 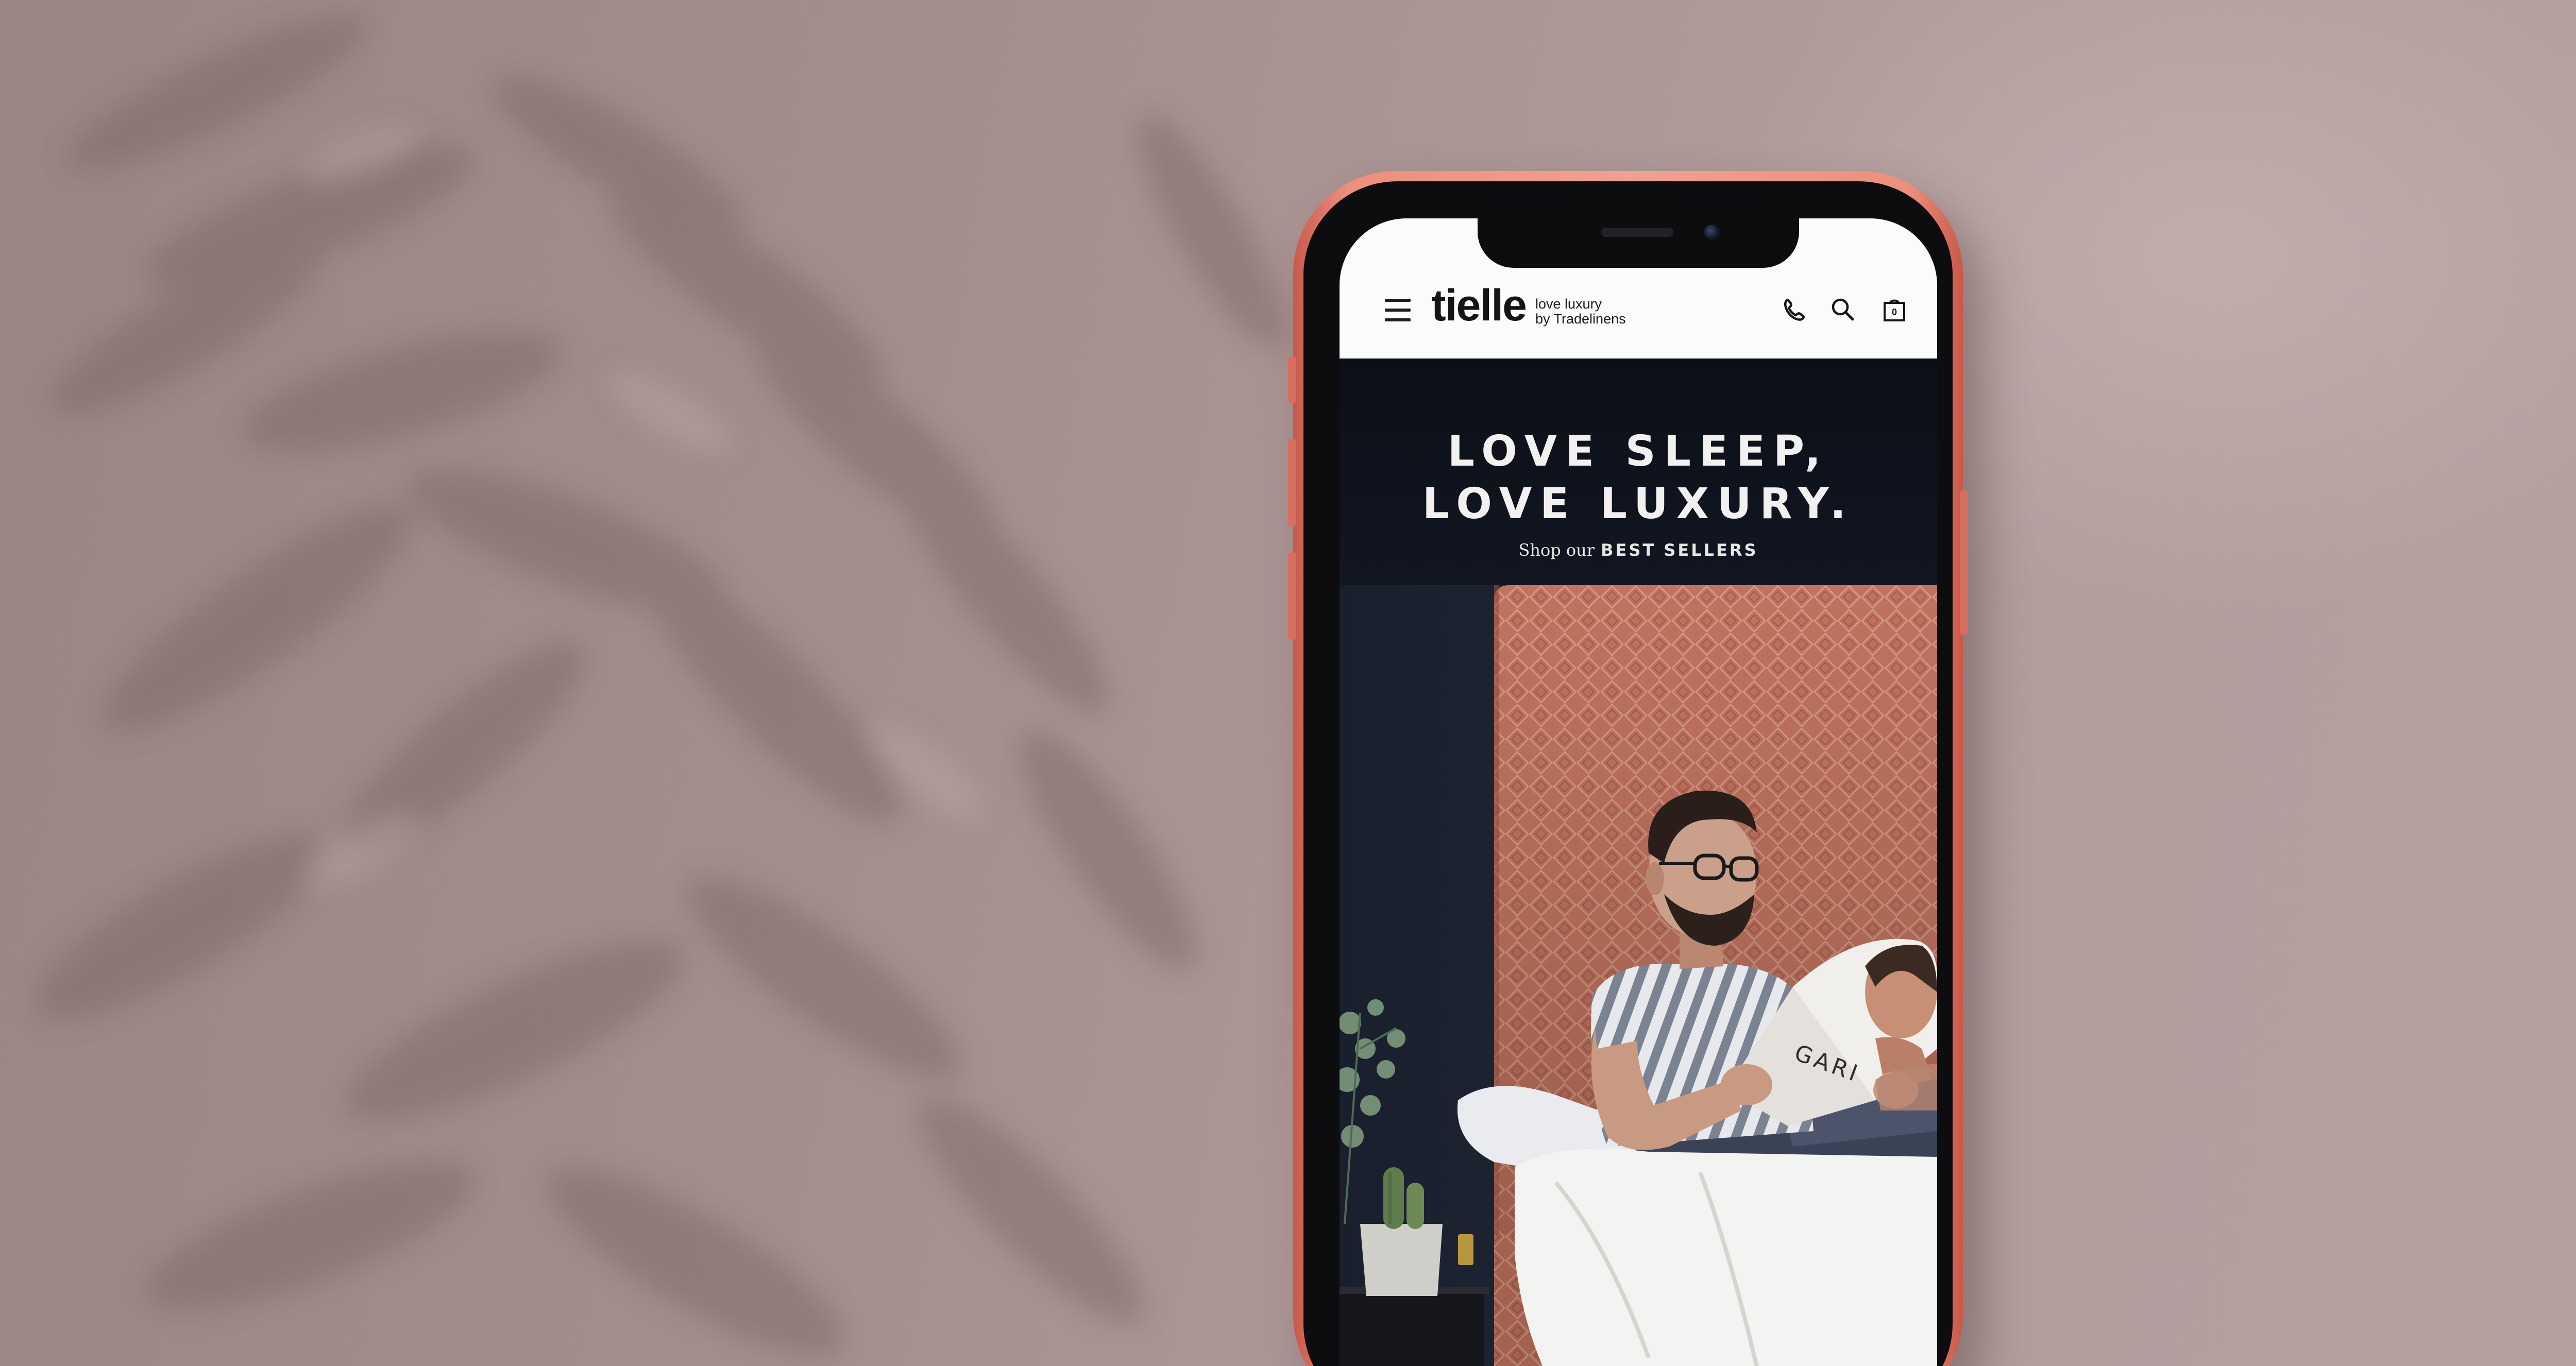 What do you see at coordinates (1712, 232) in the screenshot?
I see `front-camera` at bounding box center [1712, 232].